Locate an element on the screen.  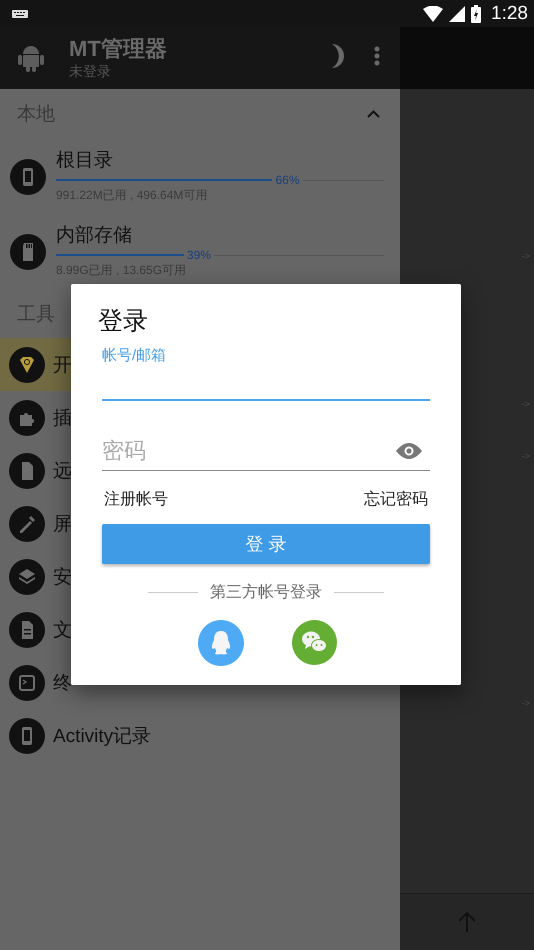
usage-percent: 39% is located at coordinates (199, 255).